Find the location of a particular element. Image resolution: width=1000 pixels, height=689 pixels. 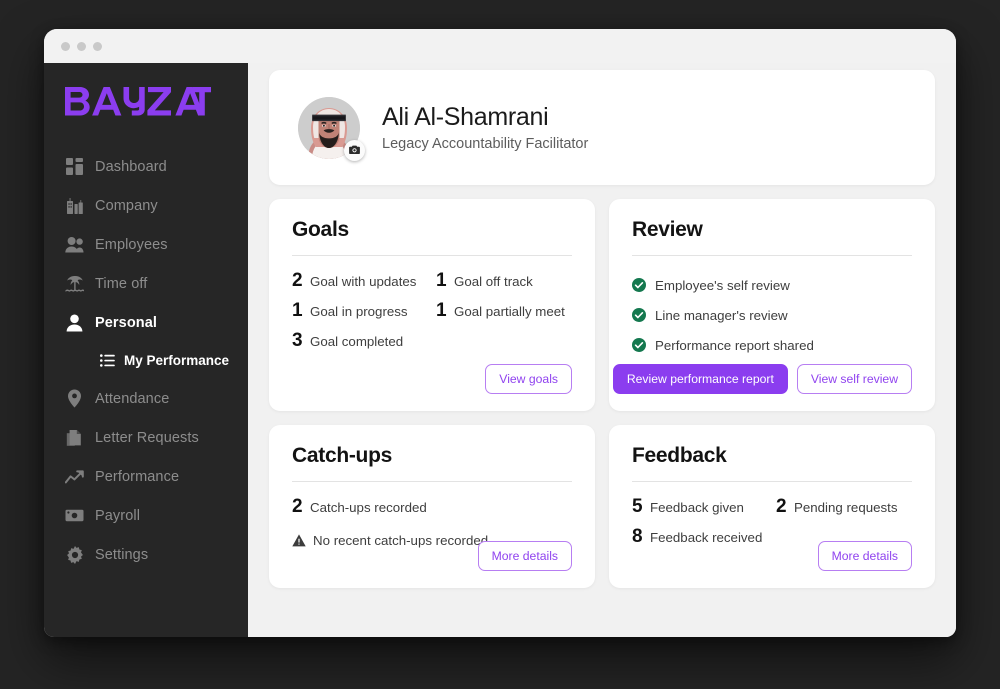

gear-icon is located at coordinates (74, 554).